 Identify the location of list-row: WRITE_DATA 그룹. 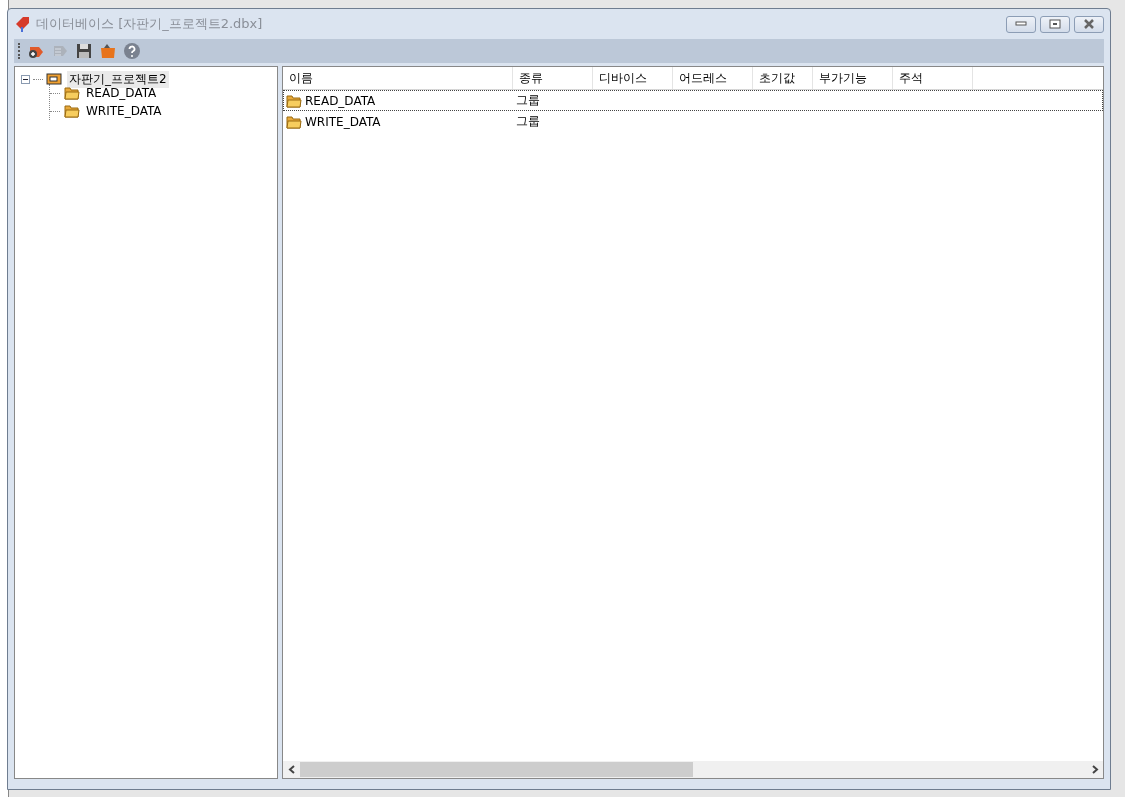
(693, 121).